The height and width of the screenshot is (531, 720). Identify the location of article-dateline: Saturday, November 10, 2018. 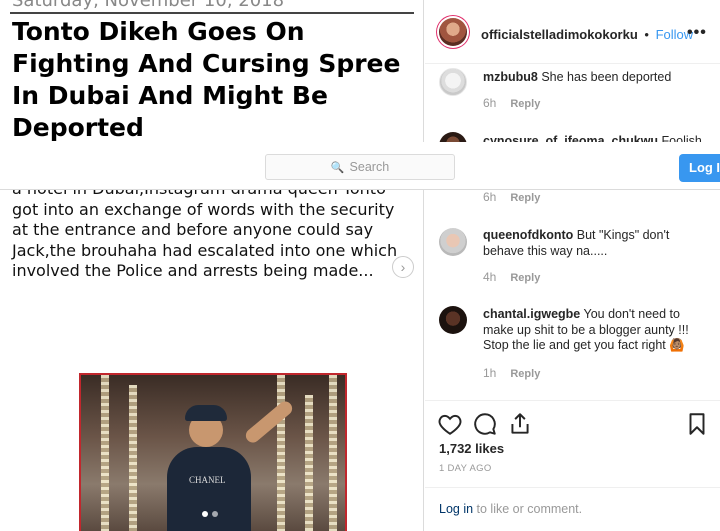
(148, 5).